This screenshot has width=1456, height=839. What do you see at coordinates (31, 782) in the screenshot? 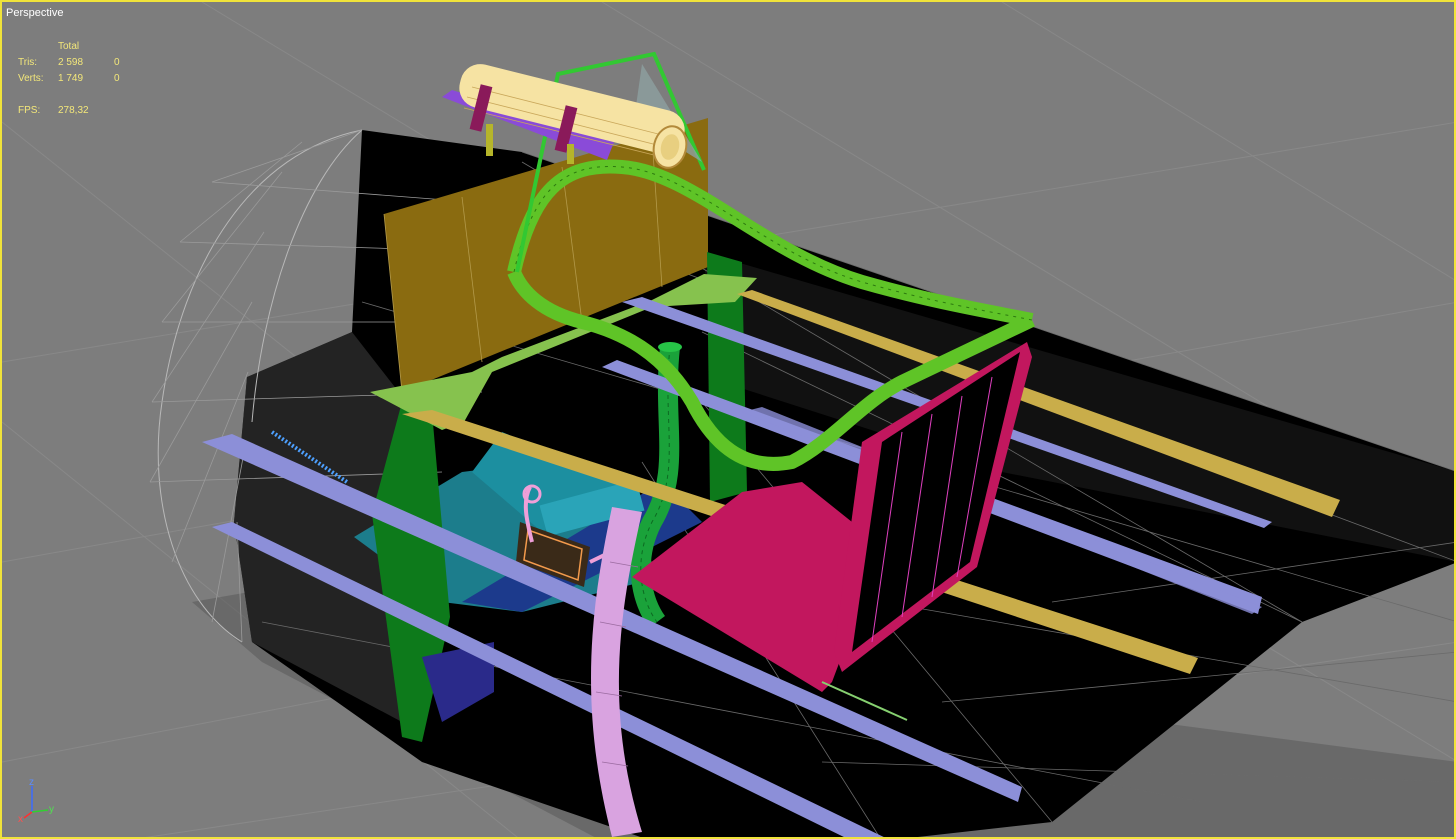
I see `axis-z-label: z` at bounding box center [31, 782].